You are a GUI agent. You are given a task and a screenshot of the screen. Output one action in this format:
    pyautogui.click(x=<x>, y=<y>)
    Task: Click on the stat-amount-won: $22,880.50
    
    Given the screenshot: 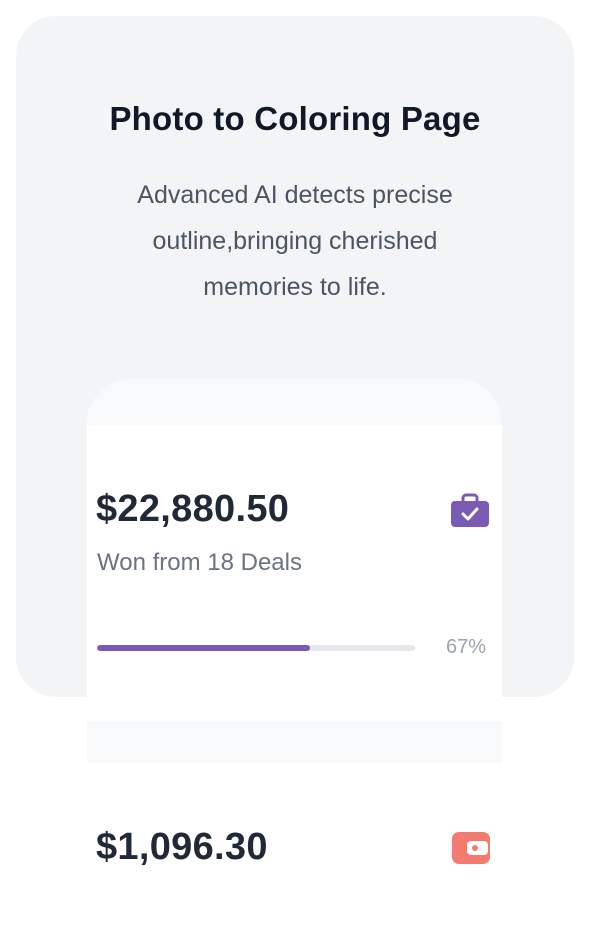 What is the action you would take?
    pyautogui.click(x=193, y=509)
    